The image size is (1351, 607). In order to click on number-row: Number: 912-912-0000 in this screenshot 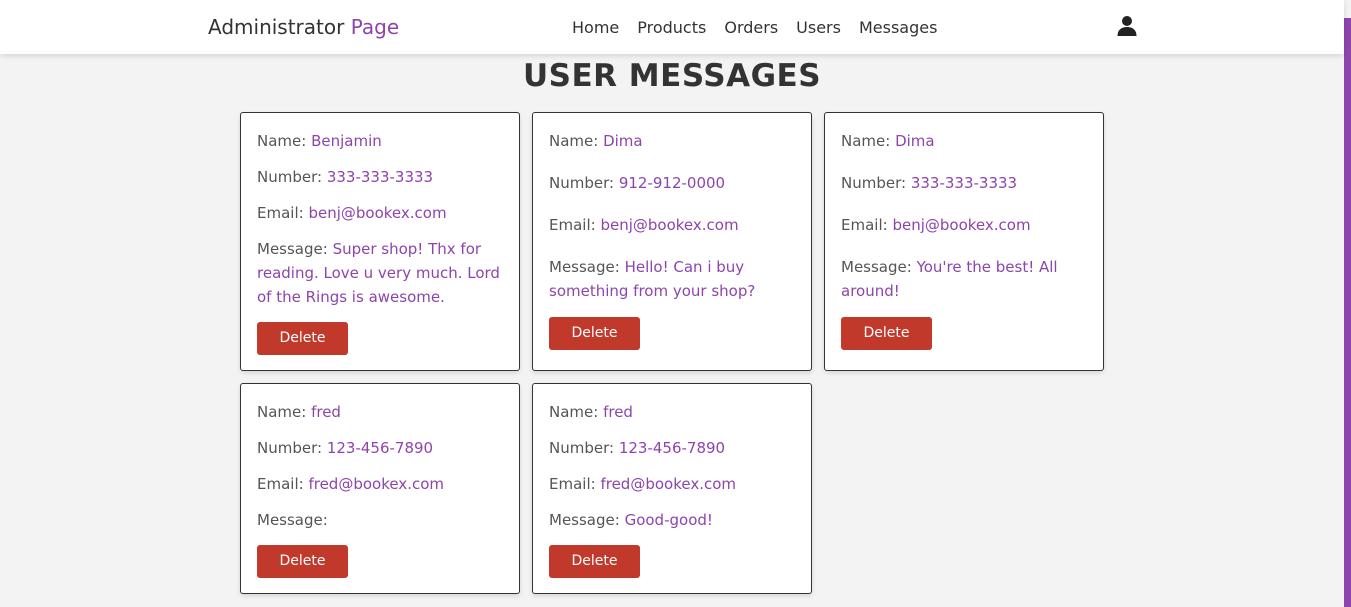, I will do `click(672, 183)`.